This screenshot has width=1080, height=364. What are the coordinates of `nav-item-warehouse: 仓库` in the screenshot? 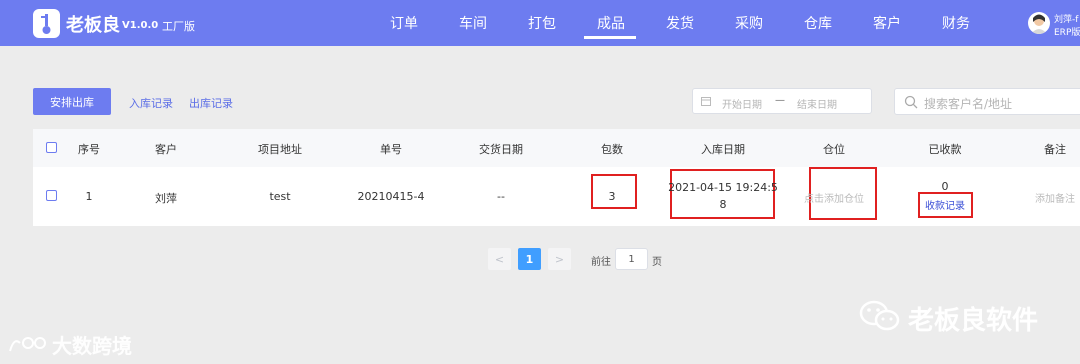 It's located at (818, 23).